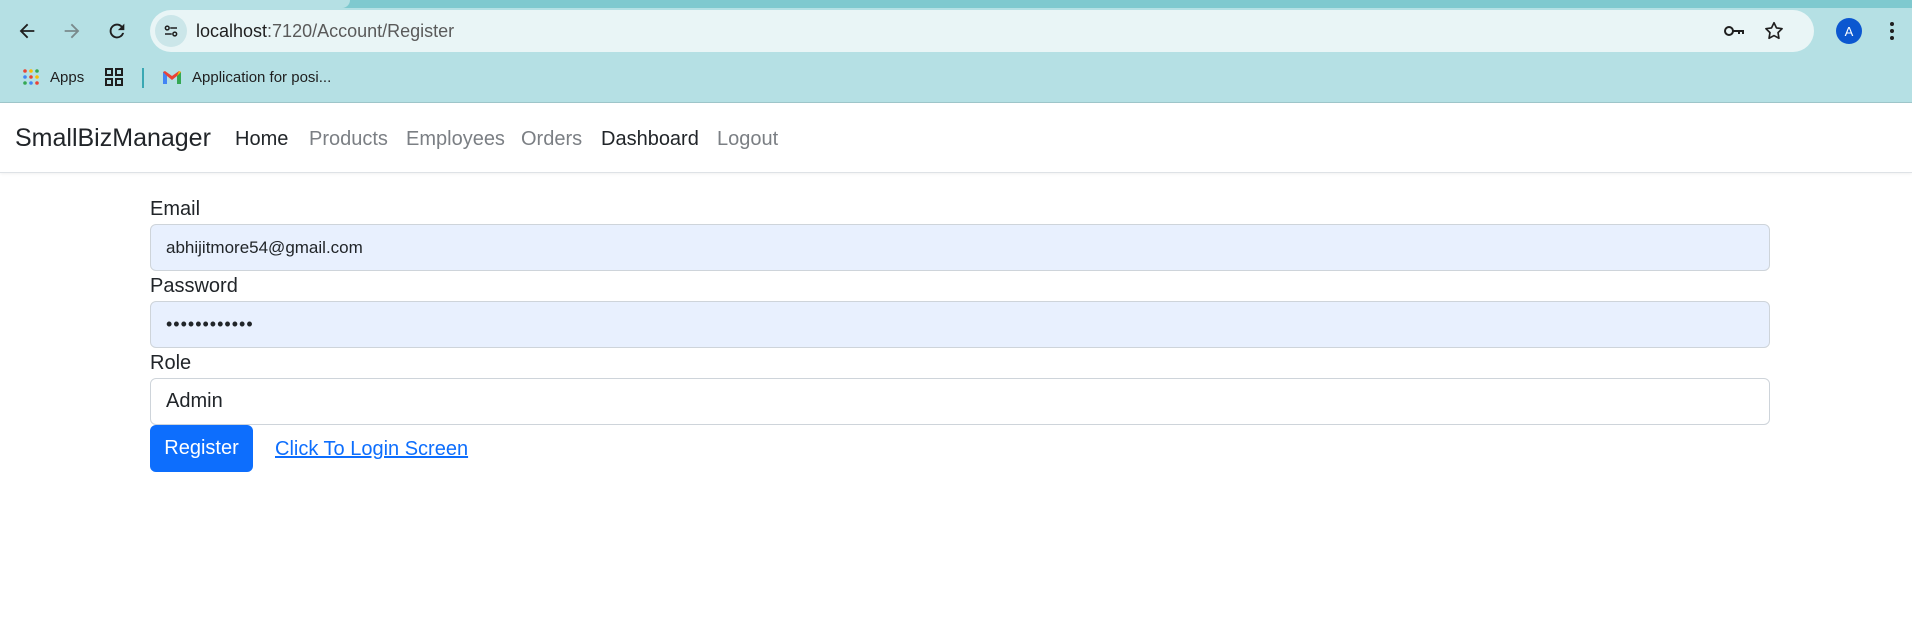 This screenshot has width=1912, height=622. What do you see at coordinates (455, 139) in the screenshot?
I see `nav-employees: Employees` at bounding box center [455, 139].